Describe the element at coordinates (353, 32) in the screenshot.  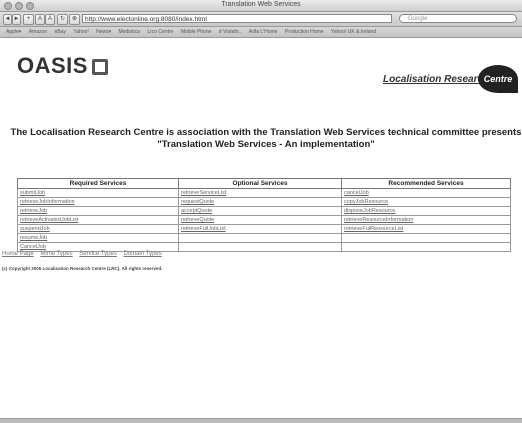
I see `bookmark-item: Yahoo! UK & Ireland` at that location.